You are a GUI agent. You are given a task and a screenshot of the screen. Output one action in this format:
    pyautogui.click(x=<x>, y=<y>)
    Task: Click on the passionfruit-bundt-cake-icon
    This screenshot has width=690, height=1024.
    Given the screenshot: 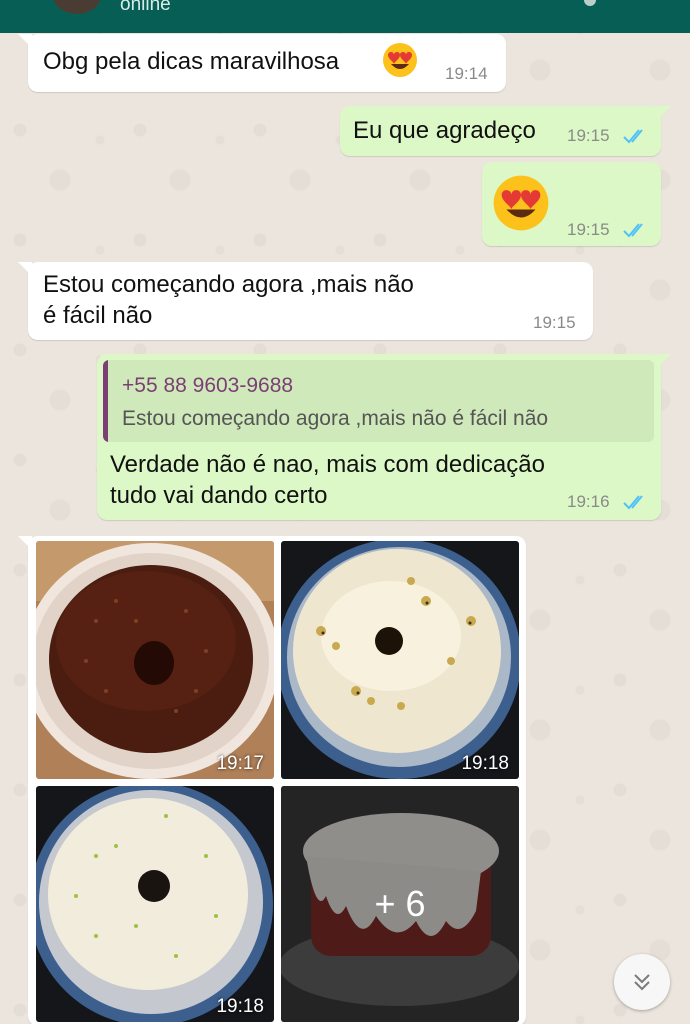 What is the action you would take?
    pyautogui.click(x=400, y=660)
    